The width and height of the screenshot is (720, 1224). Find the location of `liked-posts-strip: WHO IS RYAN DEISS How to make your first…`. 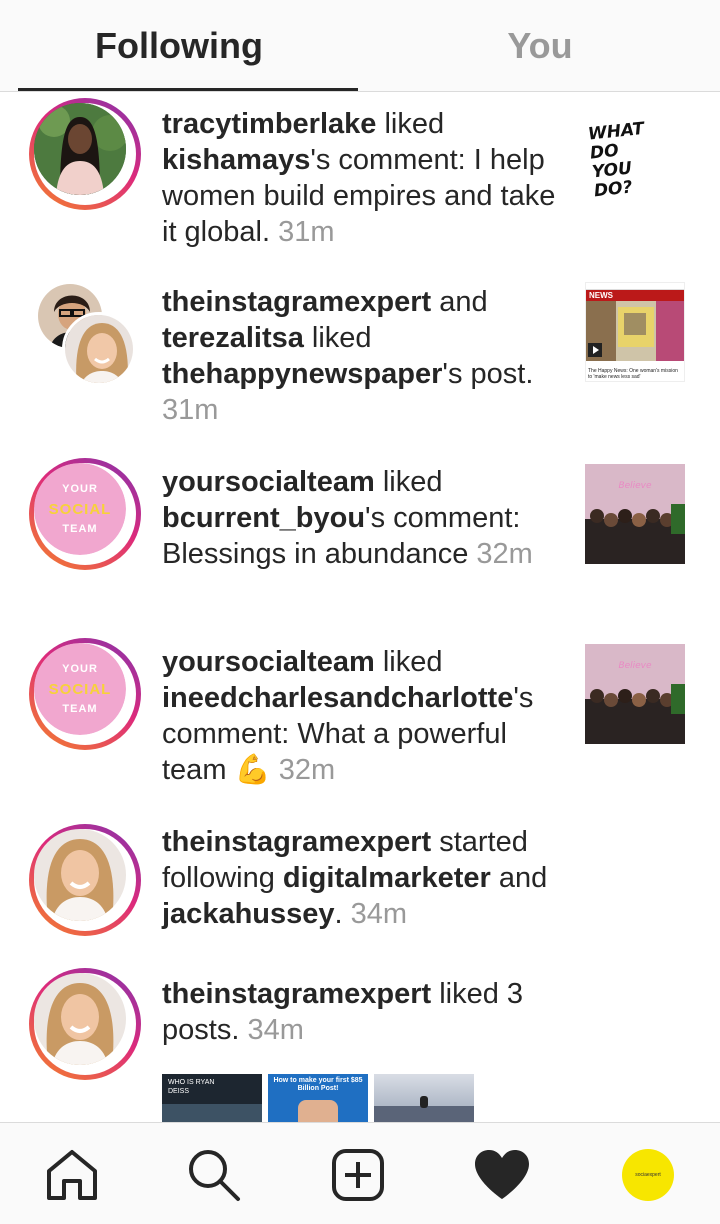

liked-posts-strip: WHO IS RYAN DEISS How to make your first… is located at coordinates (322, 1098).